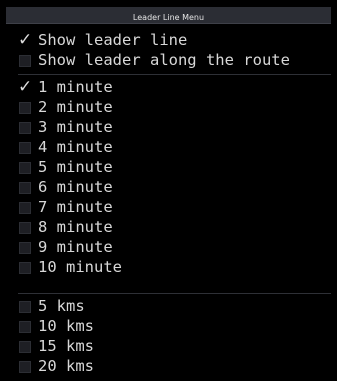  Describe the element at coordinates (66, 326) in the screenshot. I see `menu-item-label: 10 kms` at that location.